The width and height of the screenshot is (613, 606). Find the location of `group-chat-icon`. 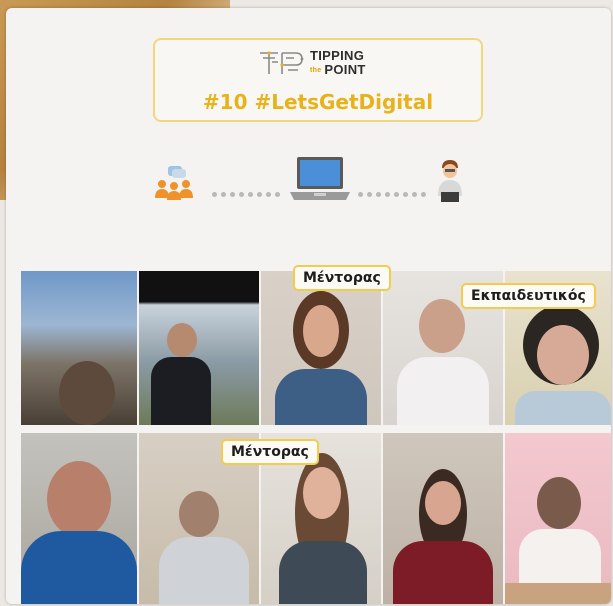

group-chat-icon is located at coordinates (174, 183).